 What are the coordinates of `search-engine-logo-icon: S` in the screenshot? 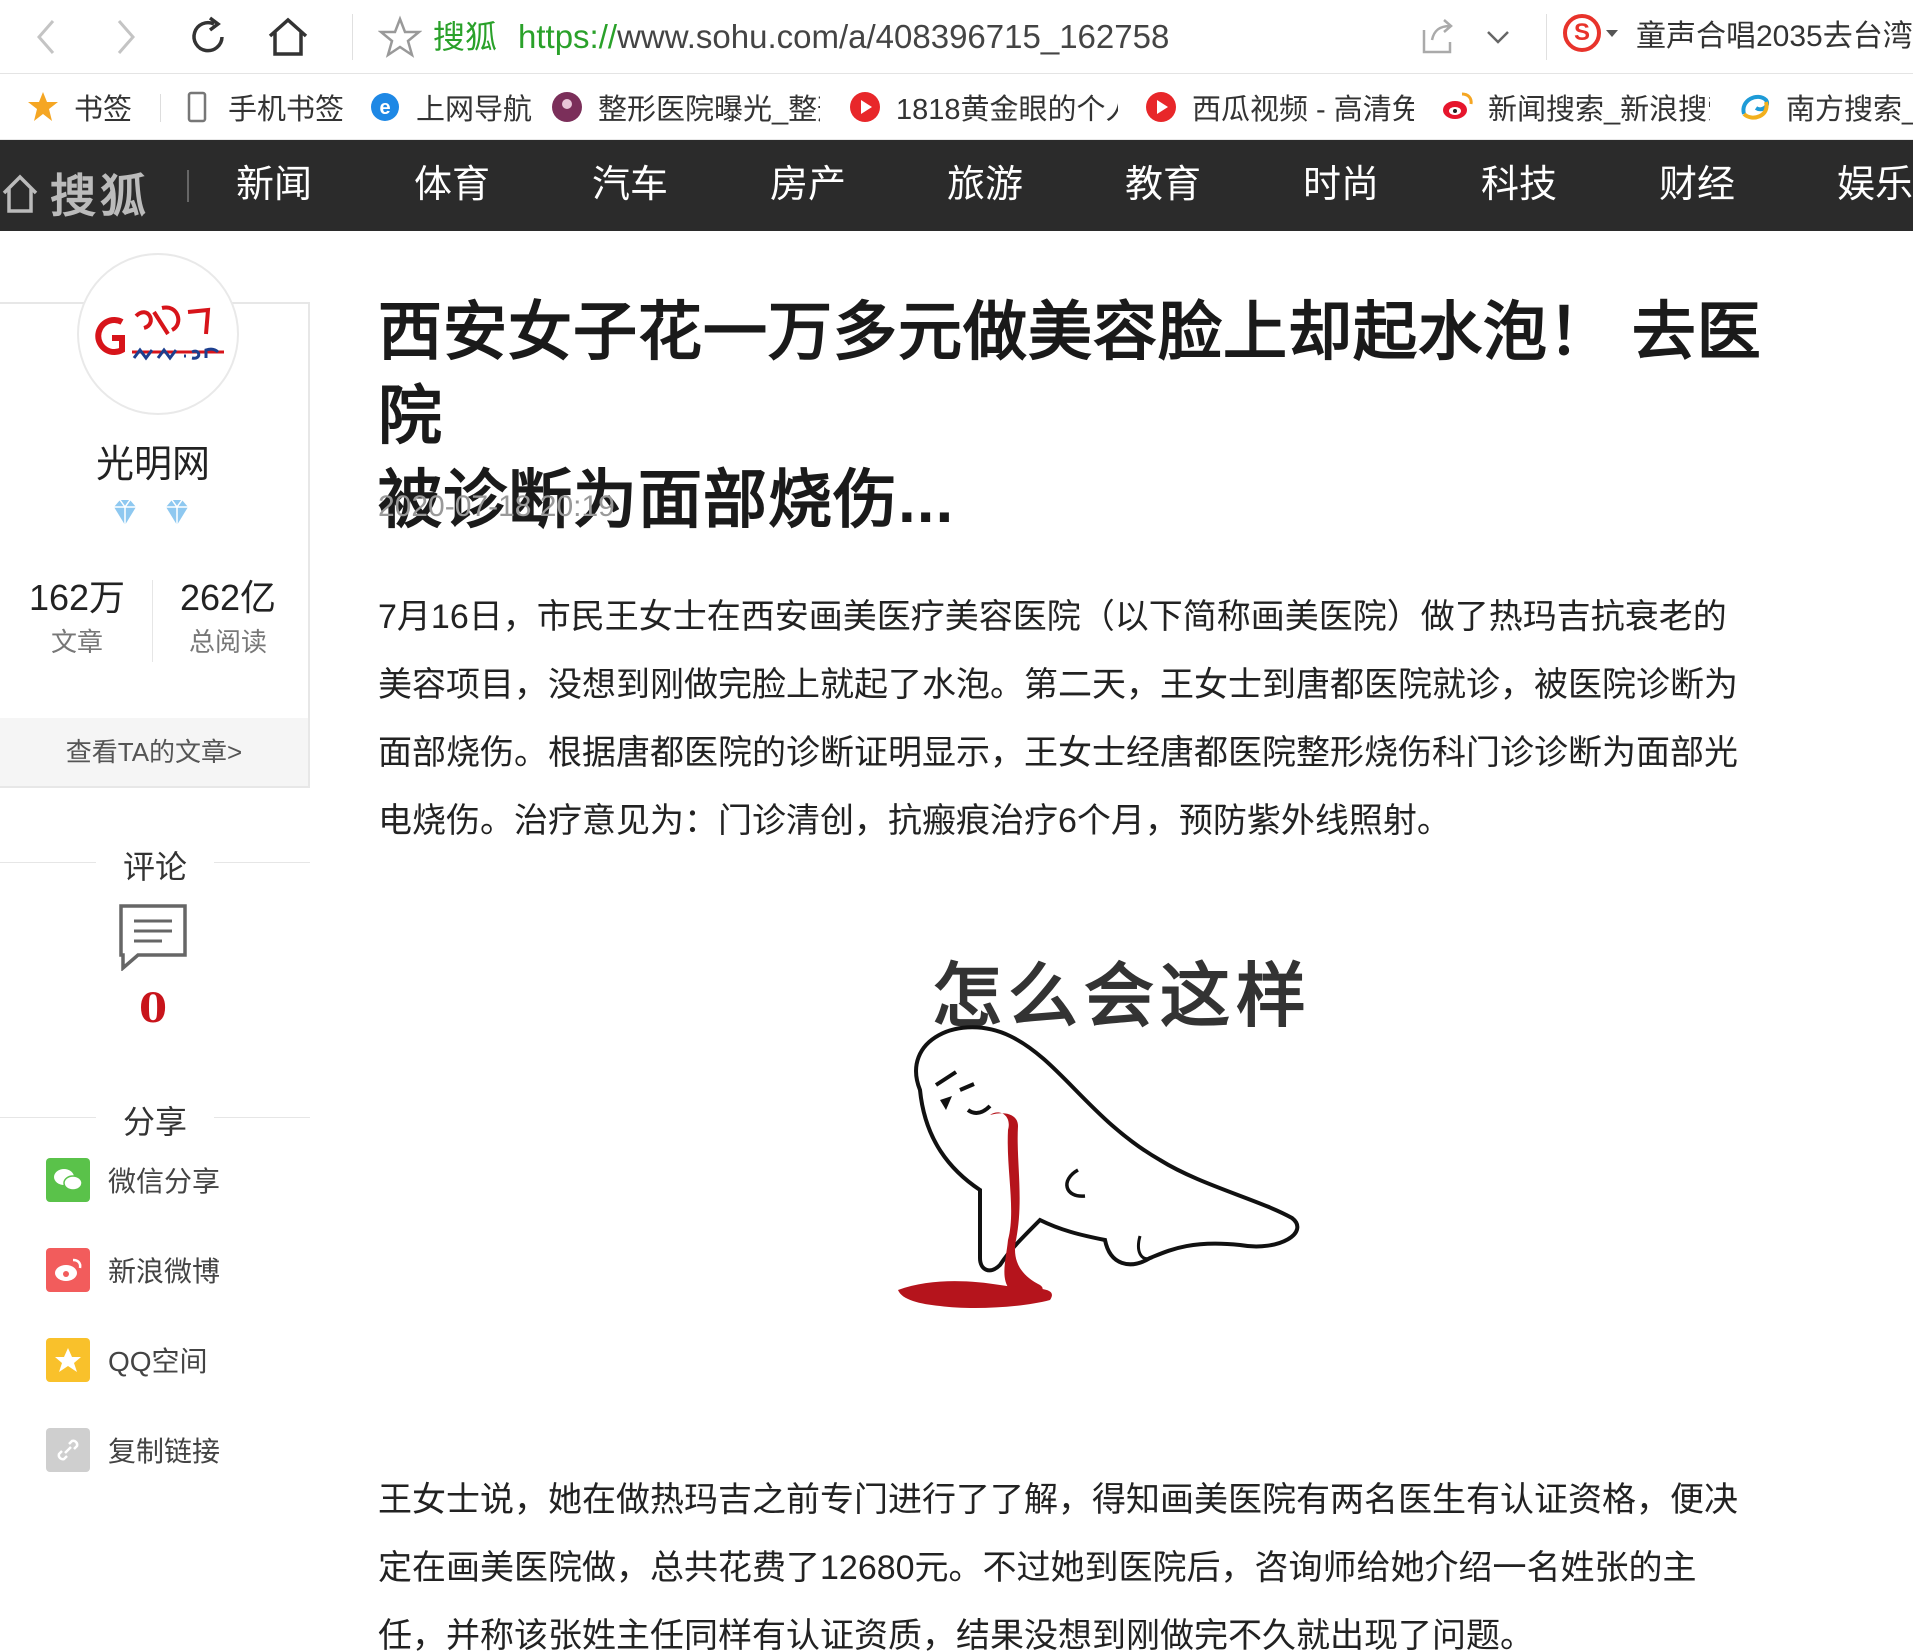 It's located at (1582, 33).